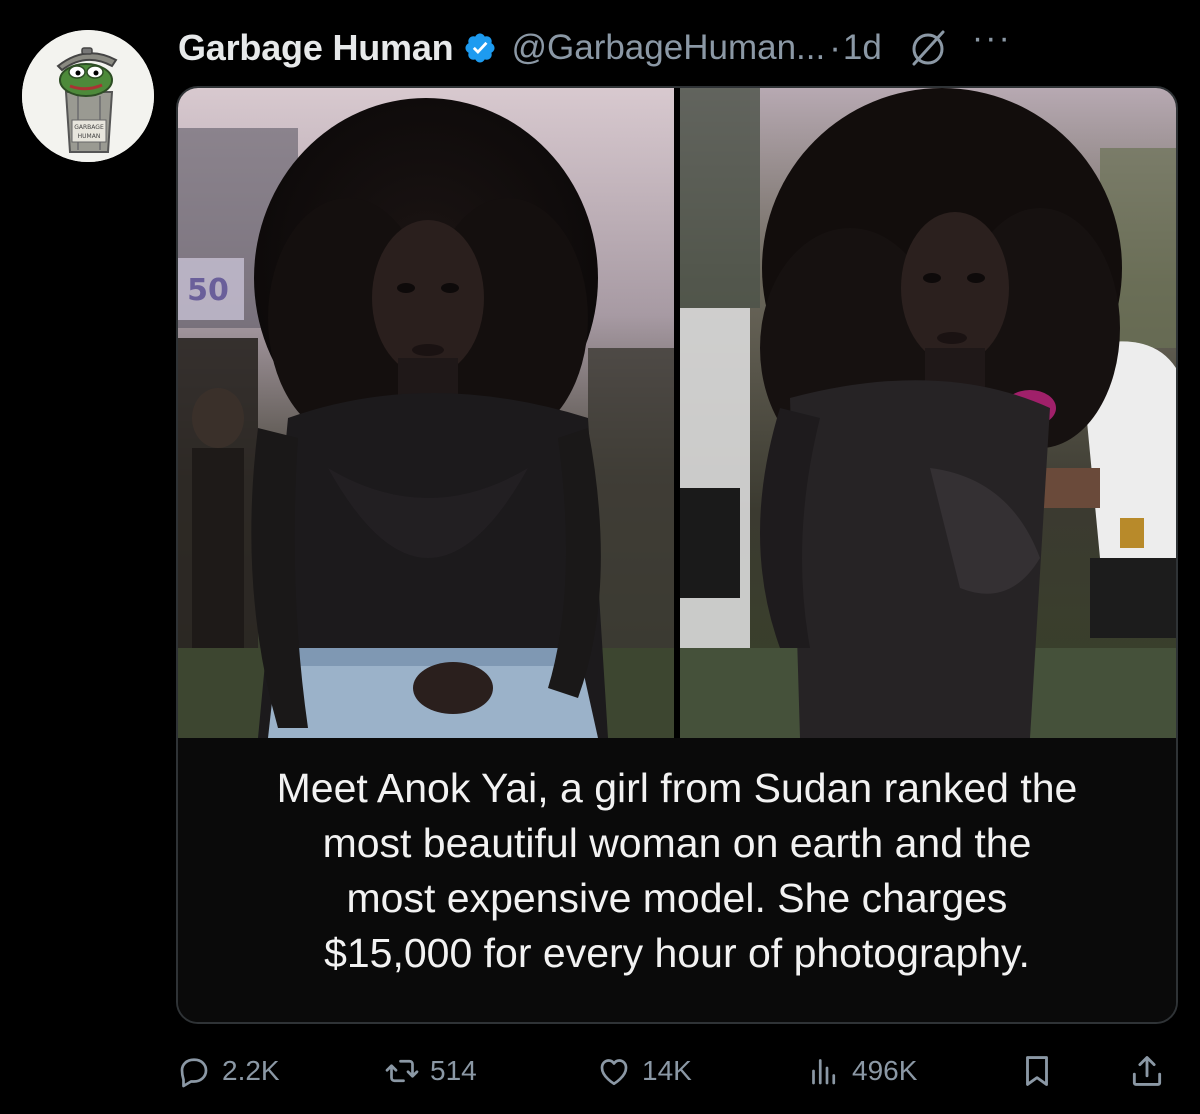 The image size is (1200, 1114). Describe the element at coordinates (677, 843) in the screenshot. I see `caption-line-2: most beautiful woman on earth and the` at that location.